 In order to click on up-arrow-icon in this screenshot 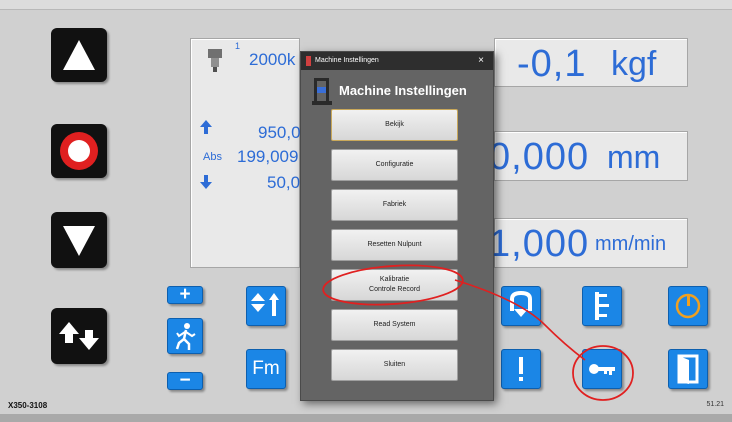, I will do `click(79, 55)`.